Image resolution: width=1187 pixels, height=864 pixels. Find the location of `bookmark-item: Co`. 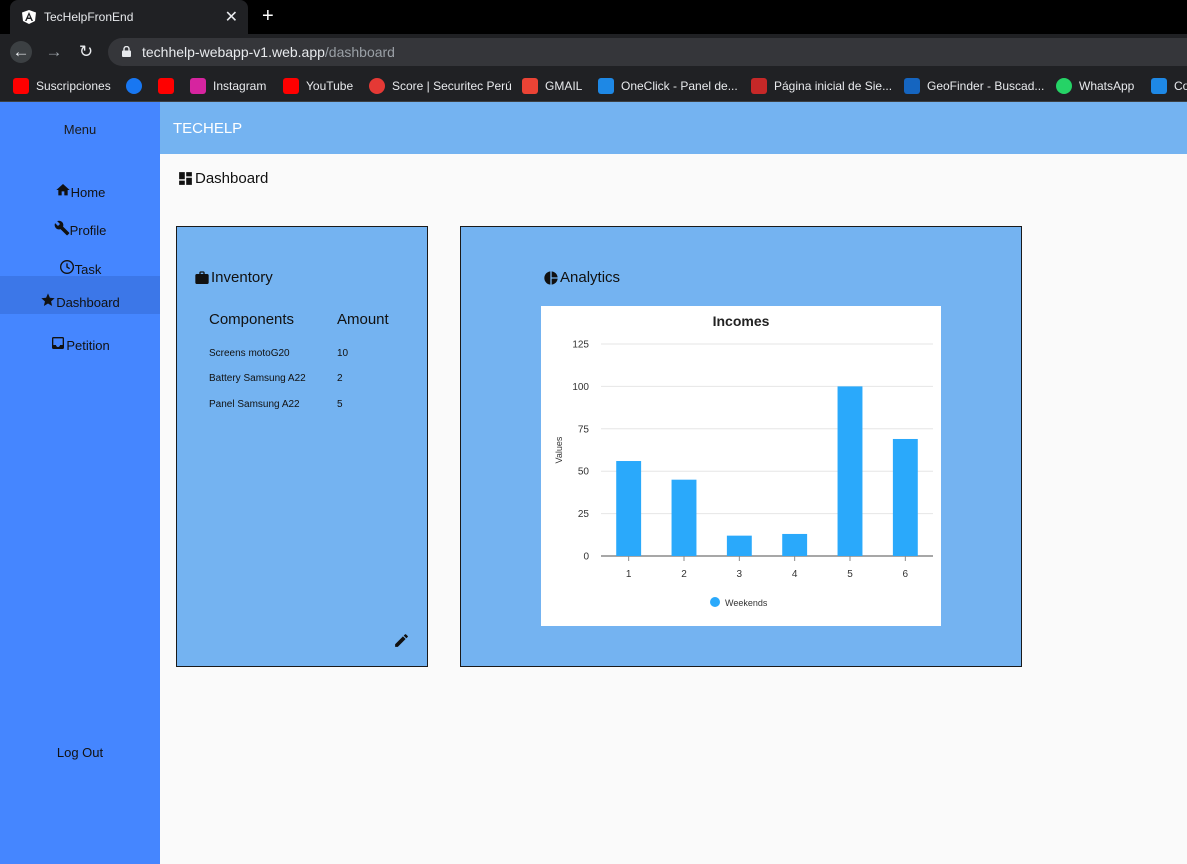

bookmark-item: Co is located at coordinates (1169, 86).